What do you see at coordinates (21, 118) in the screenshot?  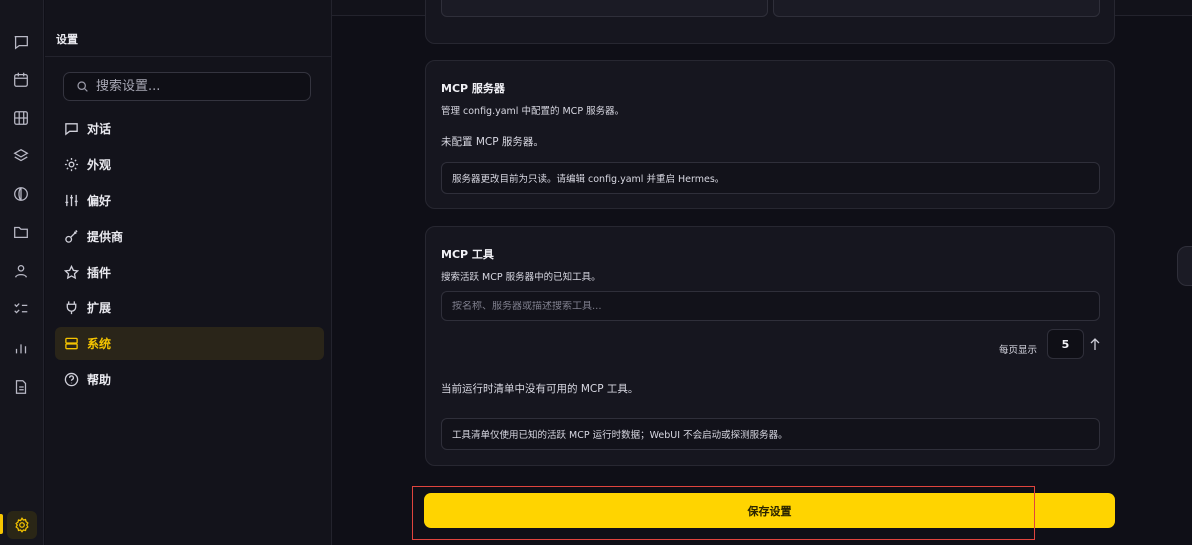 I see `grid-icon` at bounding box center [21, 118].